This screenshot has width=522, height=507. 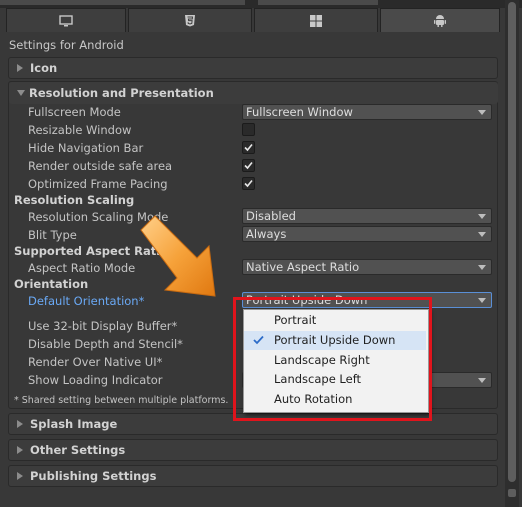 I want to click on tab-webgl, so click(x=190, y=20).